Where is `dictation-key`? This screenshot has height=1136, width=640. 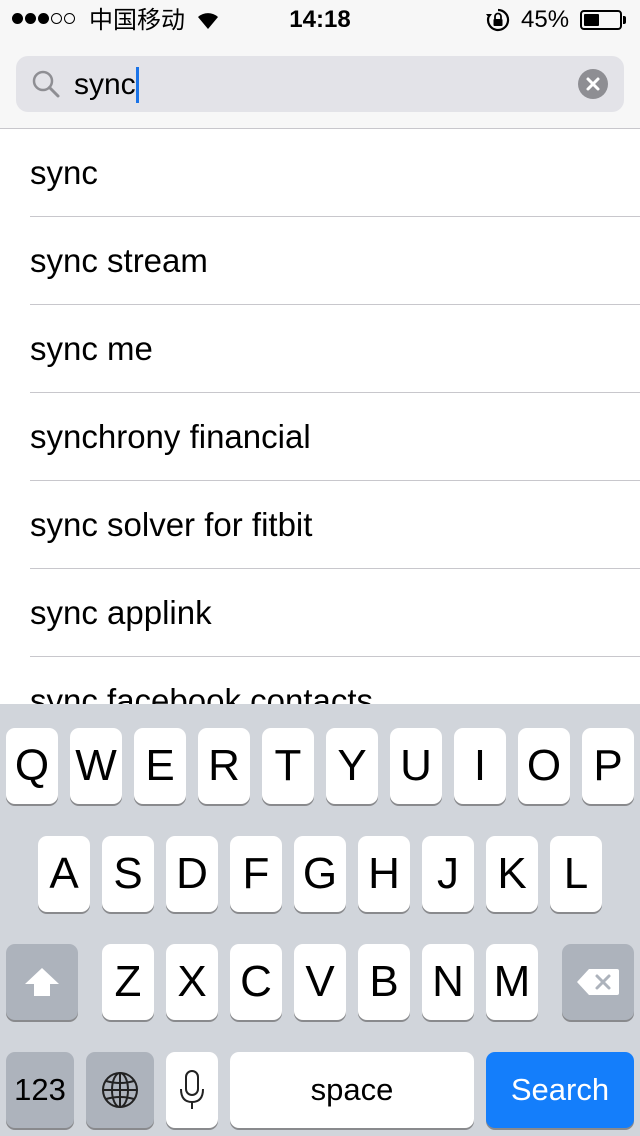 dictation-key is located at coordinates (192, 1090).